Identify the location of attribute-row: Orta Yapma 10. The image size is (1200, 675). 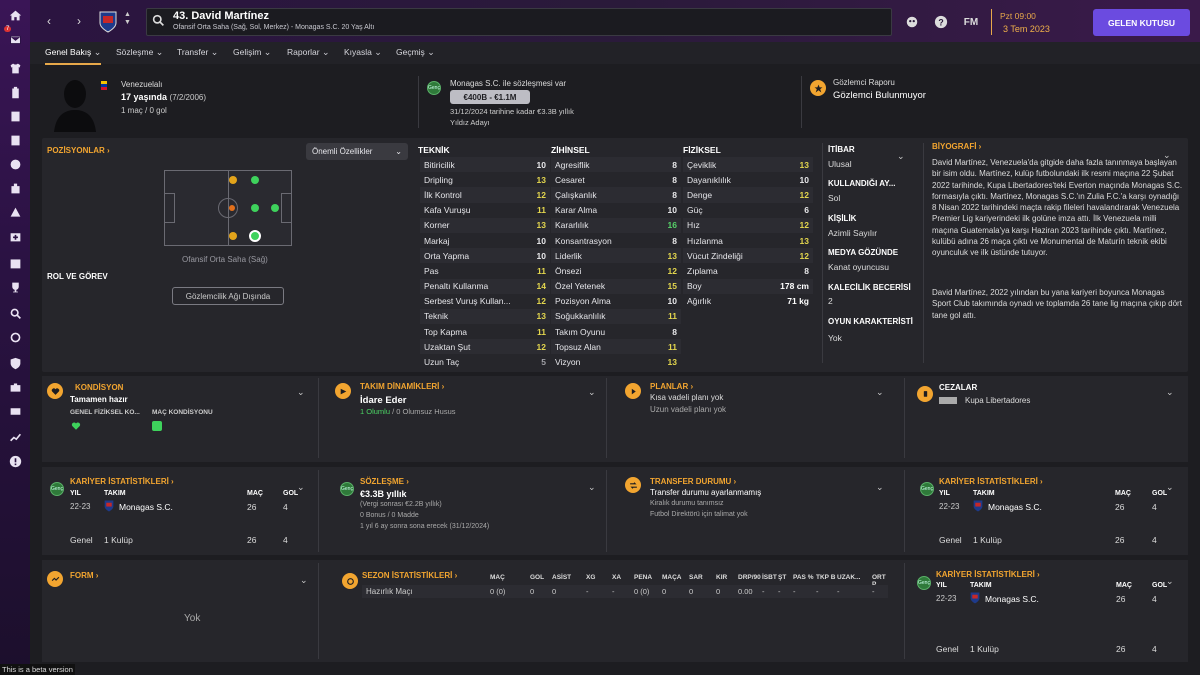
(485, 256).